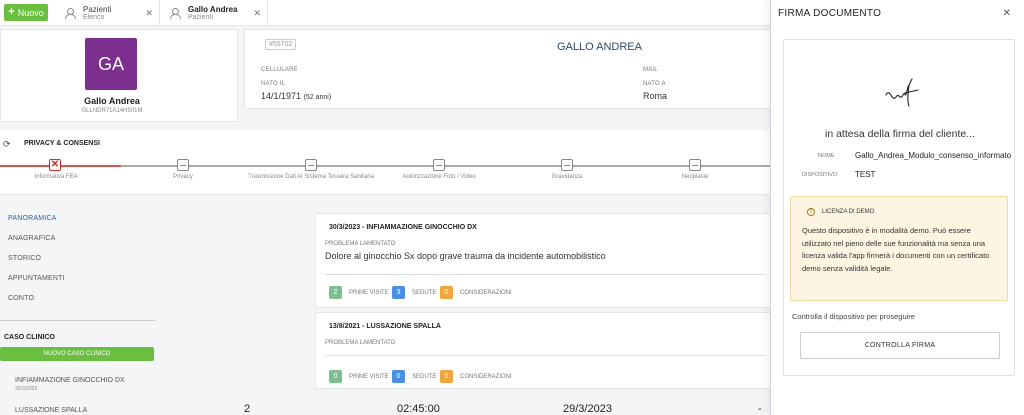  I want to click on step-label: Neoplasie, so click(695, 177).